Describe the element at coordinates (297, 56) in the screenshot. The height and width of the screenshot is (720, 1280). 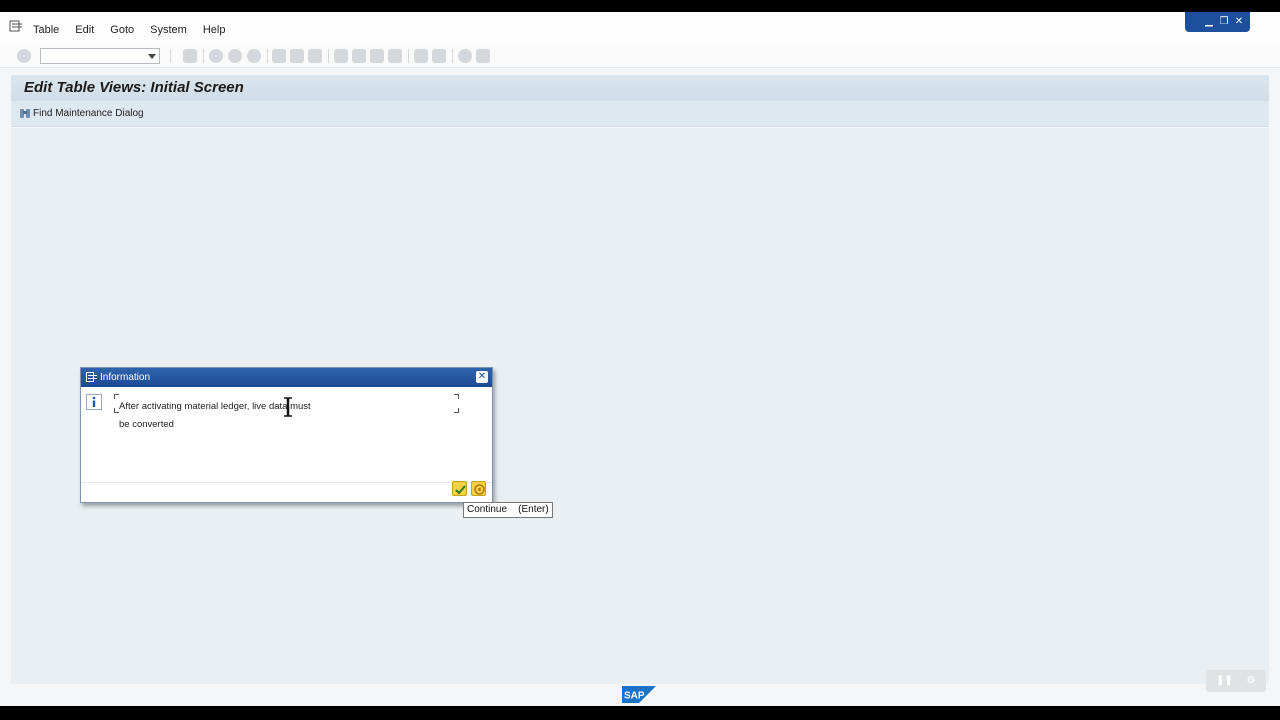
I see `find-icon` at that location.